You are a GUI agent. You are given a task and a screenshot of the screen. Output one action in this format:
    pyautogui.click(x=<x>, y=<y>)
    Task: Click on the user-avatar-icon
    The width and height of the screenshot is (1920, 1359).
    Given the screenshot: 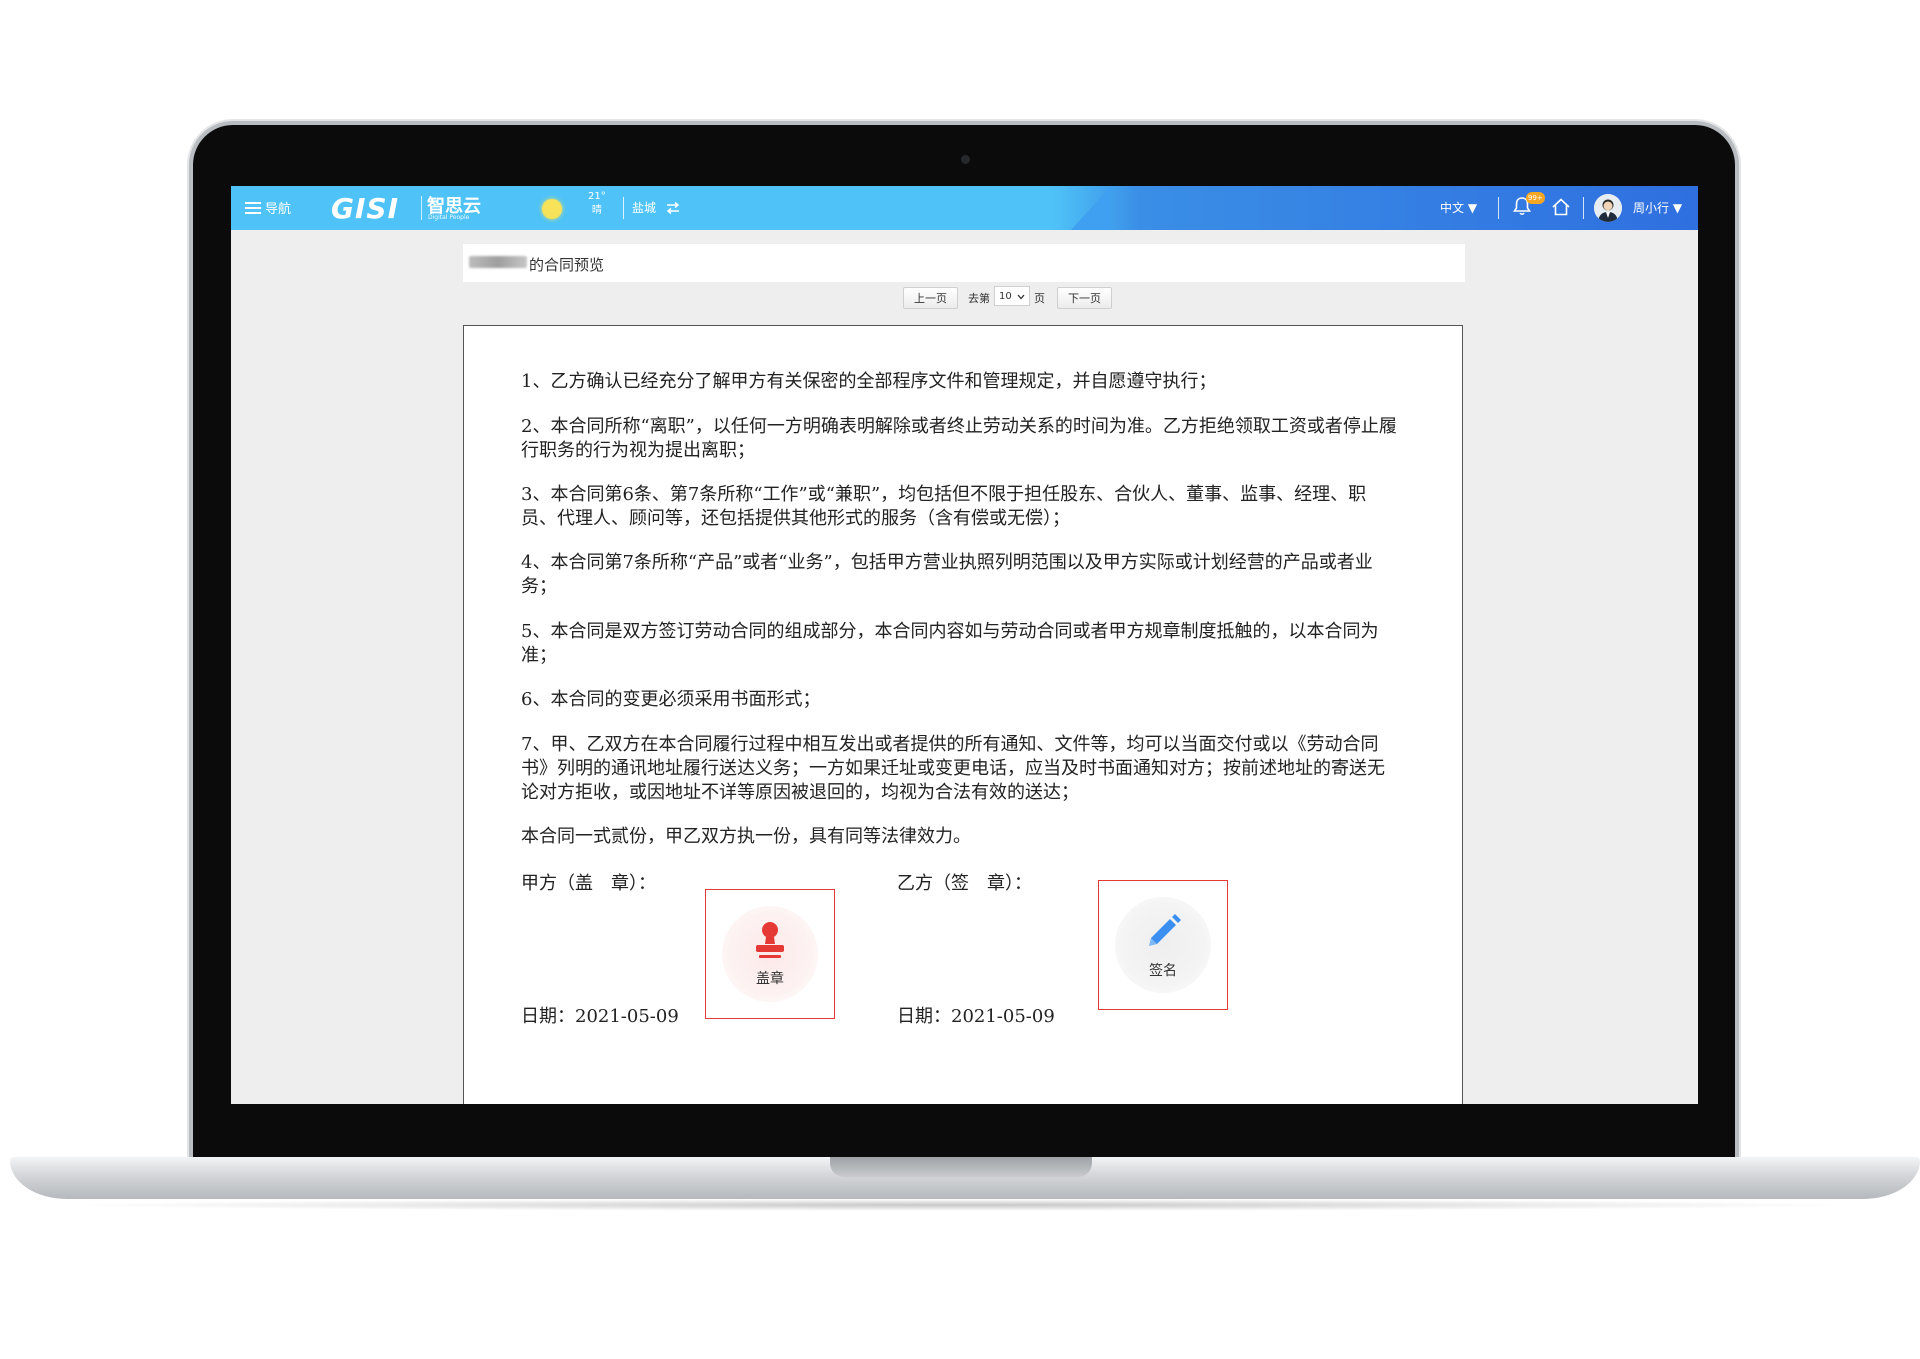 What is the action you would take?
    pyautogui.click(x=1608, y=208)
    